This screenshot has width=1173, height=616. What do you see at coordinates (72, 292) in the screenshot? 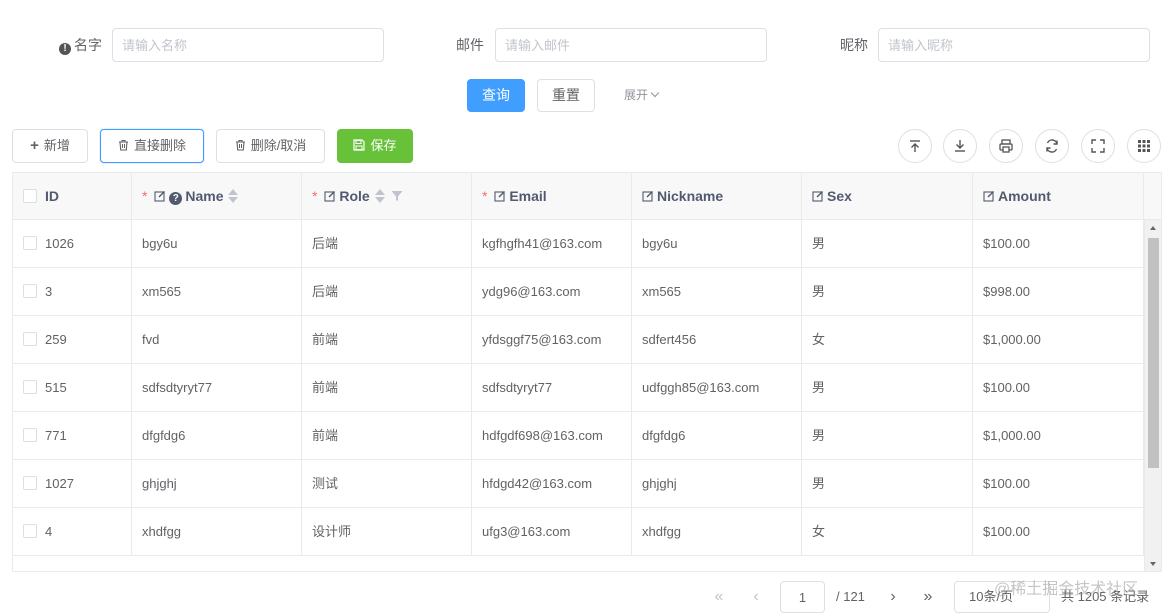
I see `cell-id: 3` at bounding box center [72, 292].